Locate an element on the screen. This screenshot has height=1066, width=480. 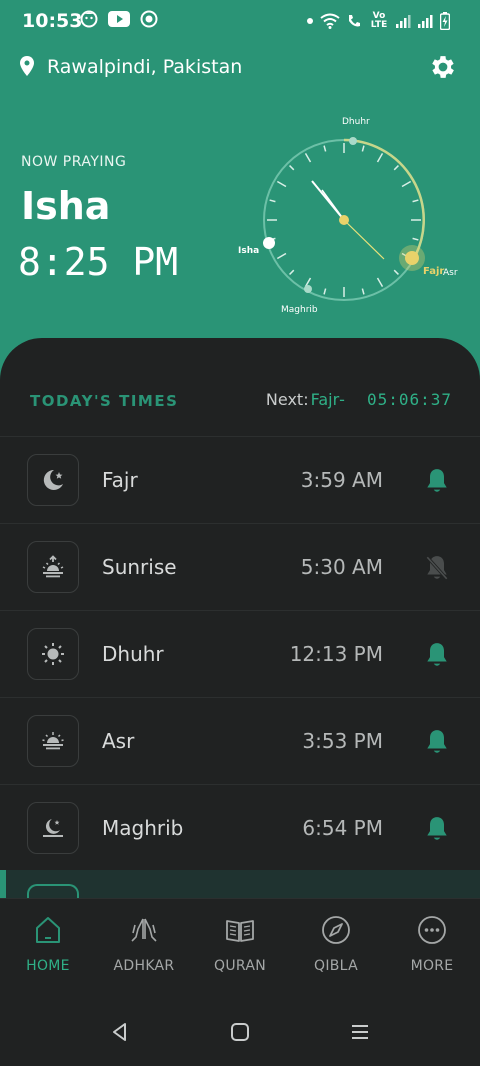
praying-hands-icon is located at coordinates (144, 930).